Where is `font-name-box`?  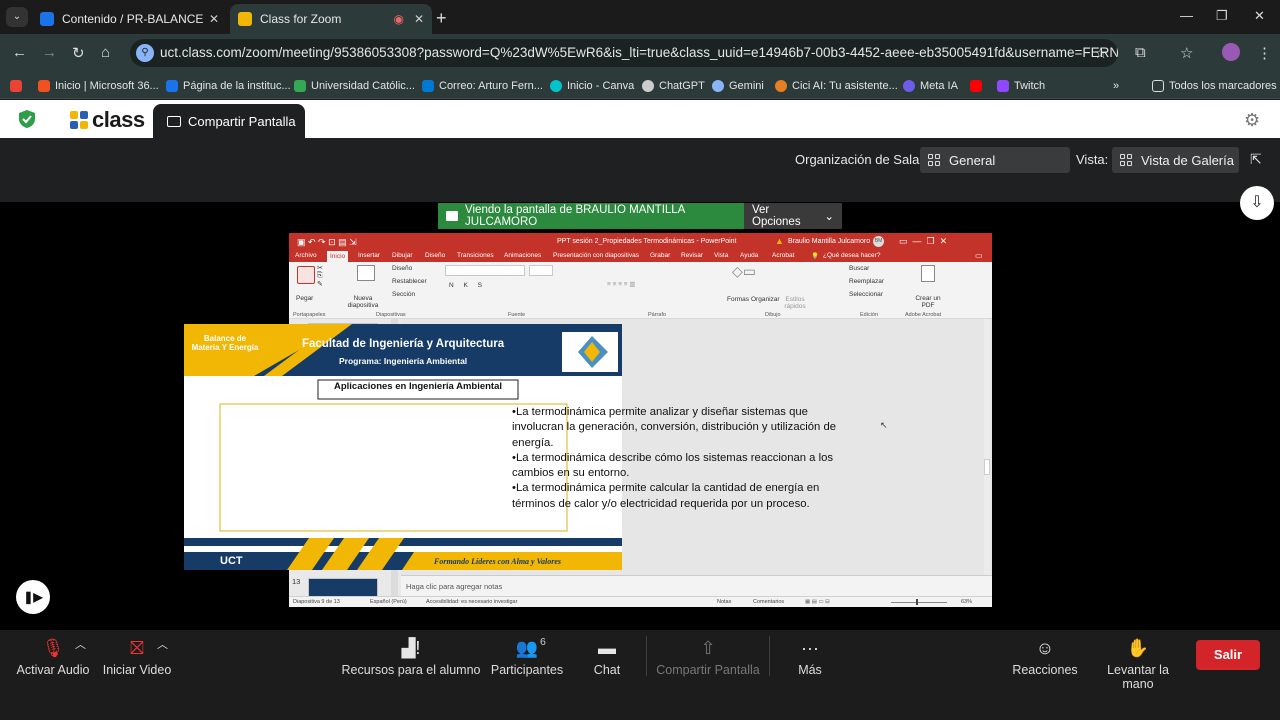 font-name-box is located at coordinates (485, 270).